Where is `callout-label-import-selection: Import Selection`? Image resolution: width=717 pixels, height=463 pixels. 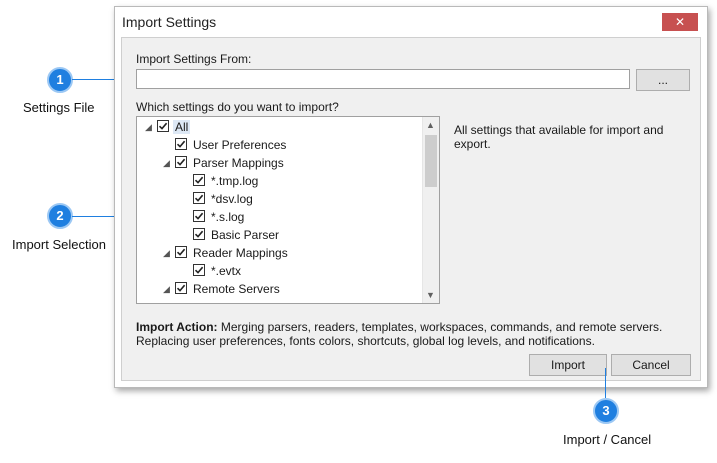 callout-label-import-selection: Import Selection is located at coordinates (59, 244).